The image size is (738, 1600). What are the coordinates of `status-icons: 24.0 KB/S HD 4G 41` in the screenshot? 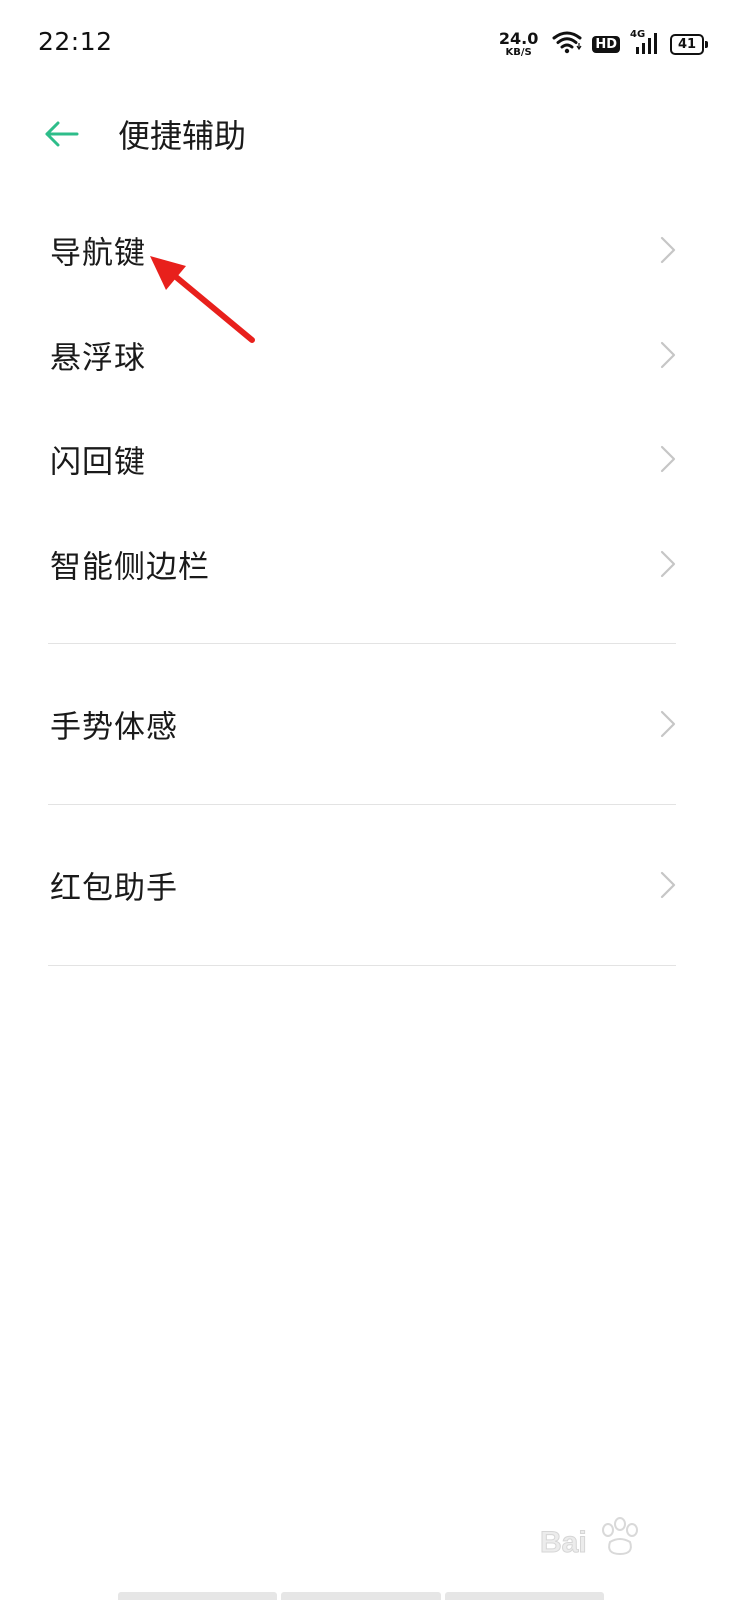 It's located at (603, 44).